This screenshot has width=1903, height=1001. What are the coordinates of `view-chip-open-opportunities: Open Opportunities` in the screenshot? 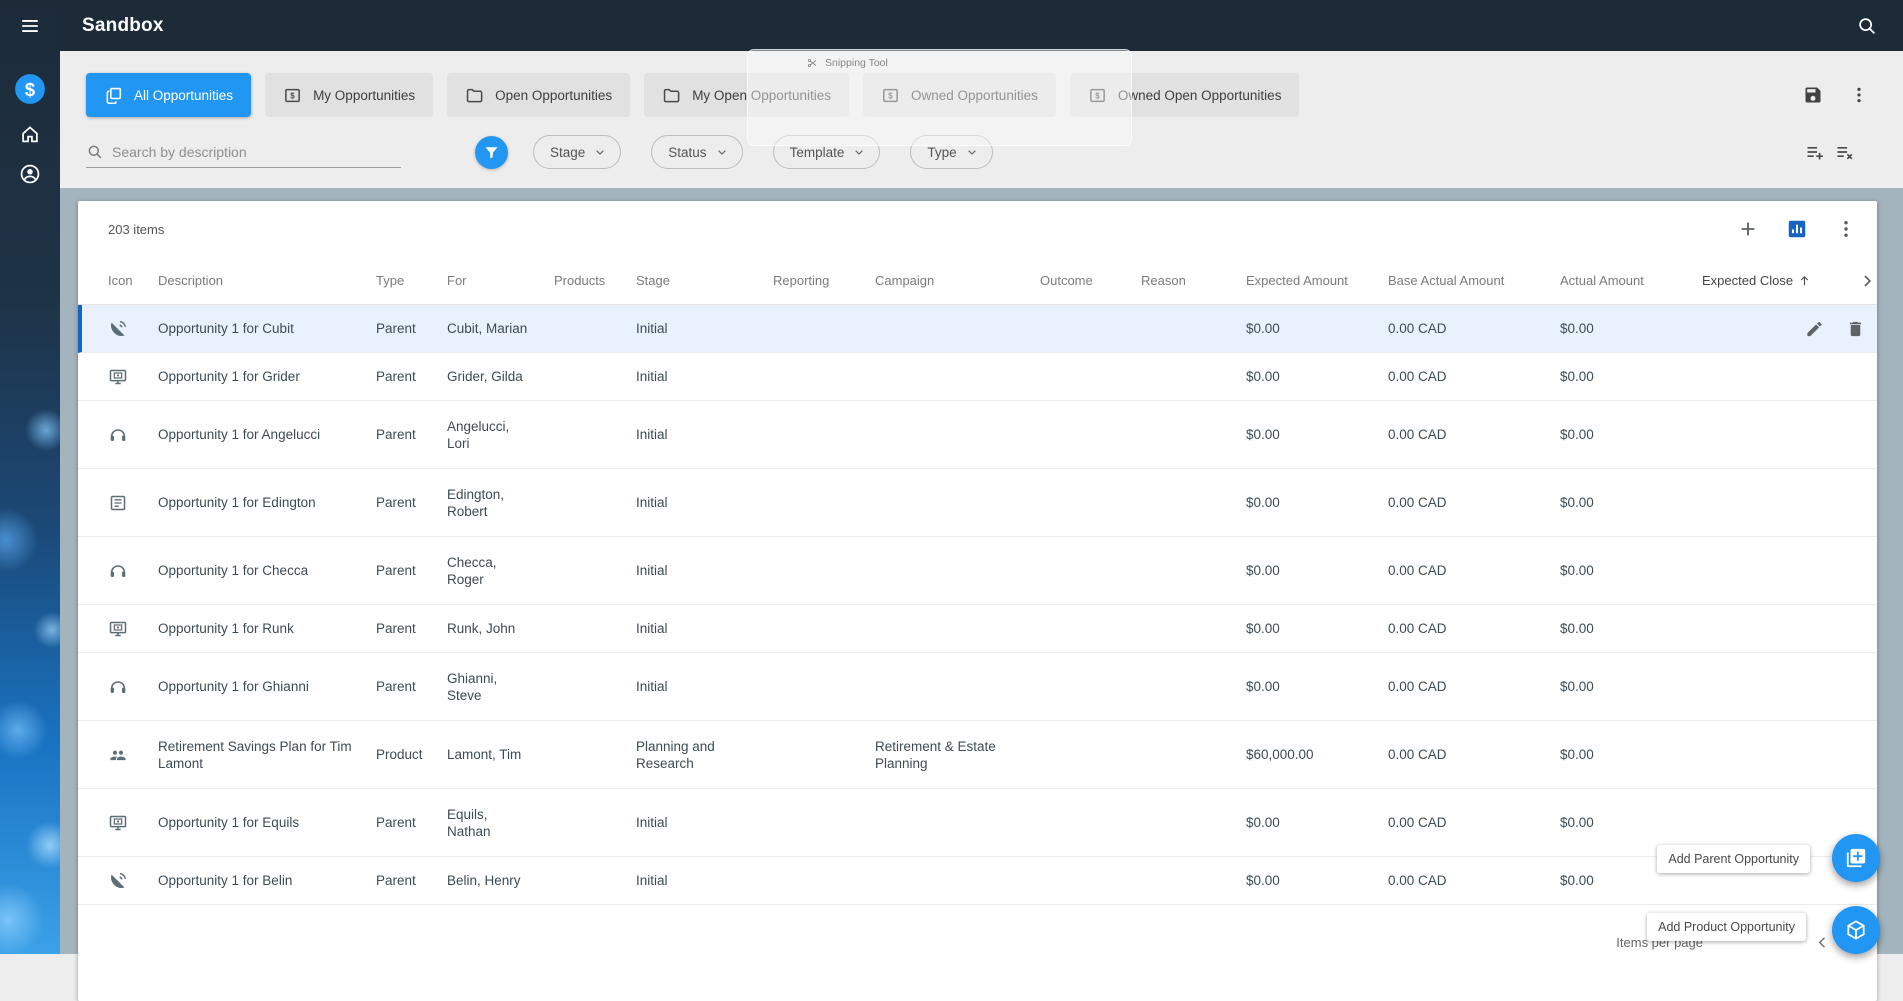 It's located at (539, 95).